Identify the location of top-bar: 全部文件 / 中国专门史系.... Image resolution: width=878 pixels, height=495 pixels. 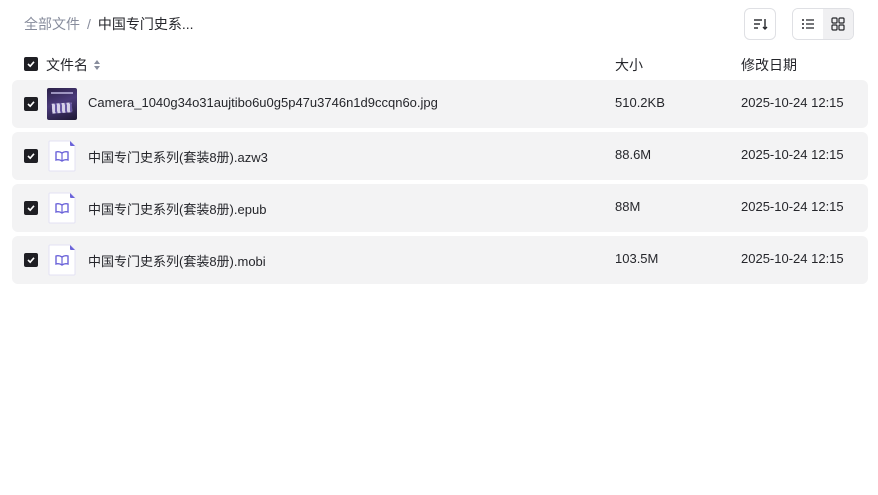
(439, 24).